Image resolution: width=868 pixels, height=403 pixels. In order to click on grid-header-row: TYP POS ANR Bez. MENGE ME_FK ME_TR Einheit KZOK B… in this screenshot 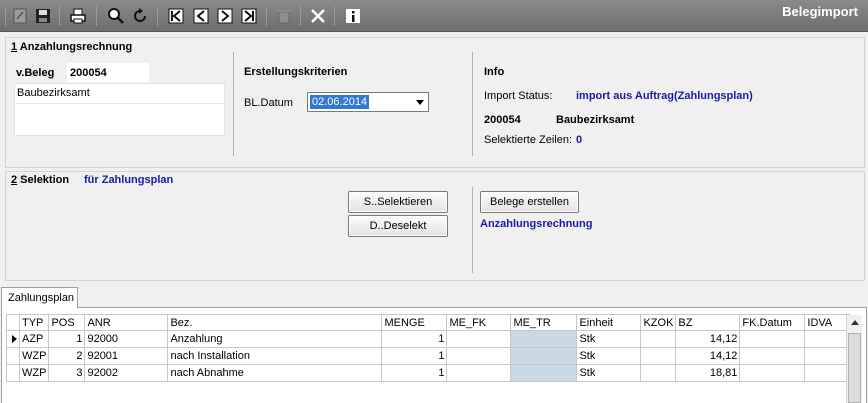, I will do `click(428, 322)`.